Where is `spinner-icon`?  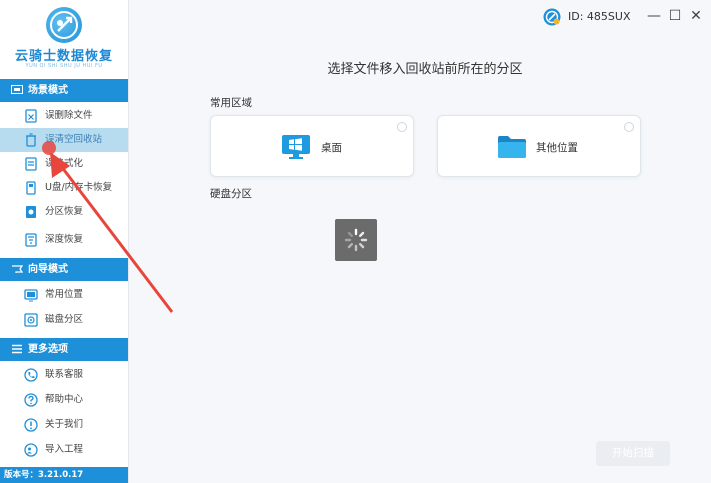
spinner-icon is located at coordinates (356, 240).